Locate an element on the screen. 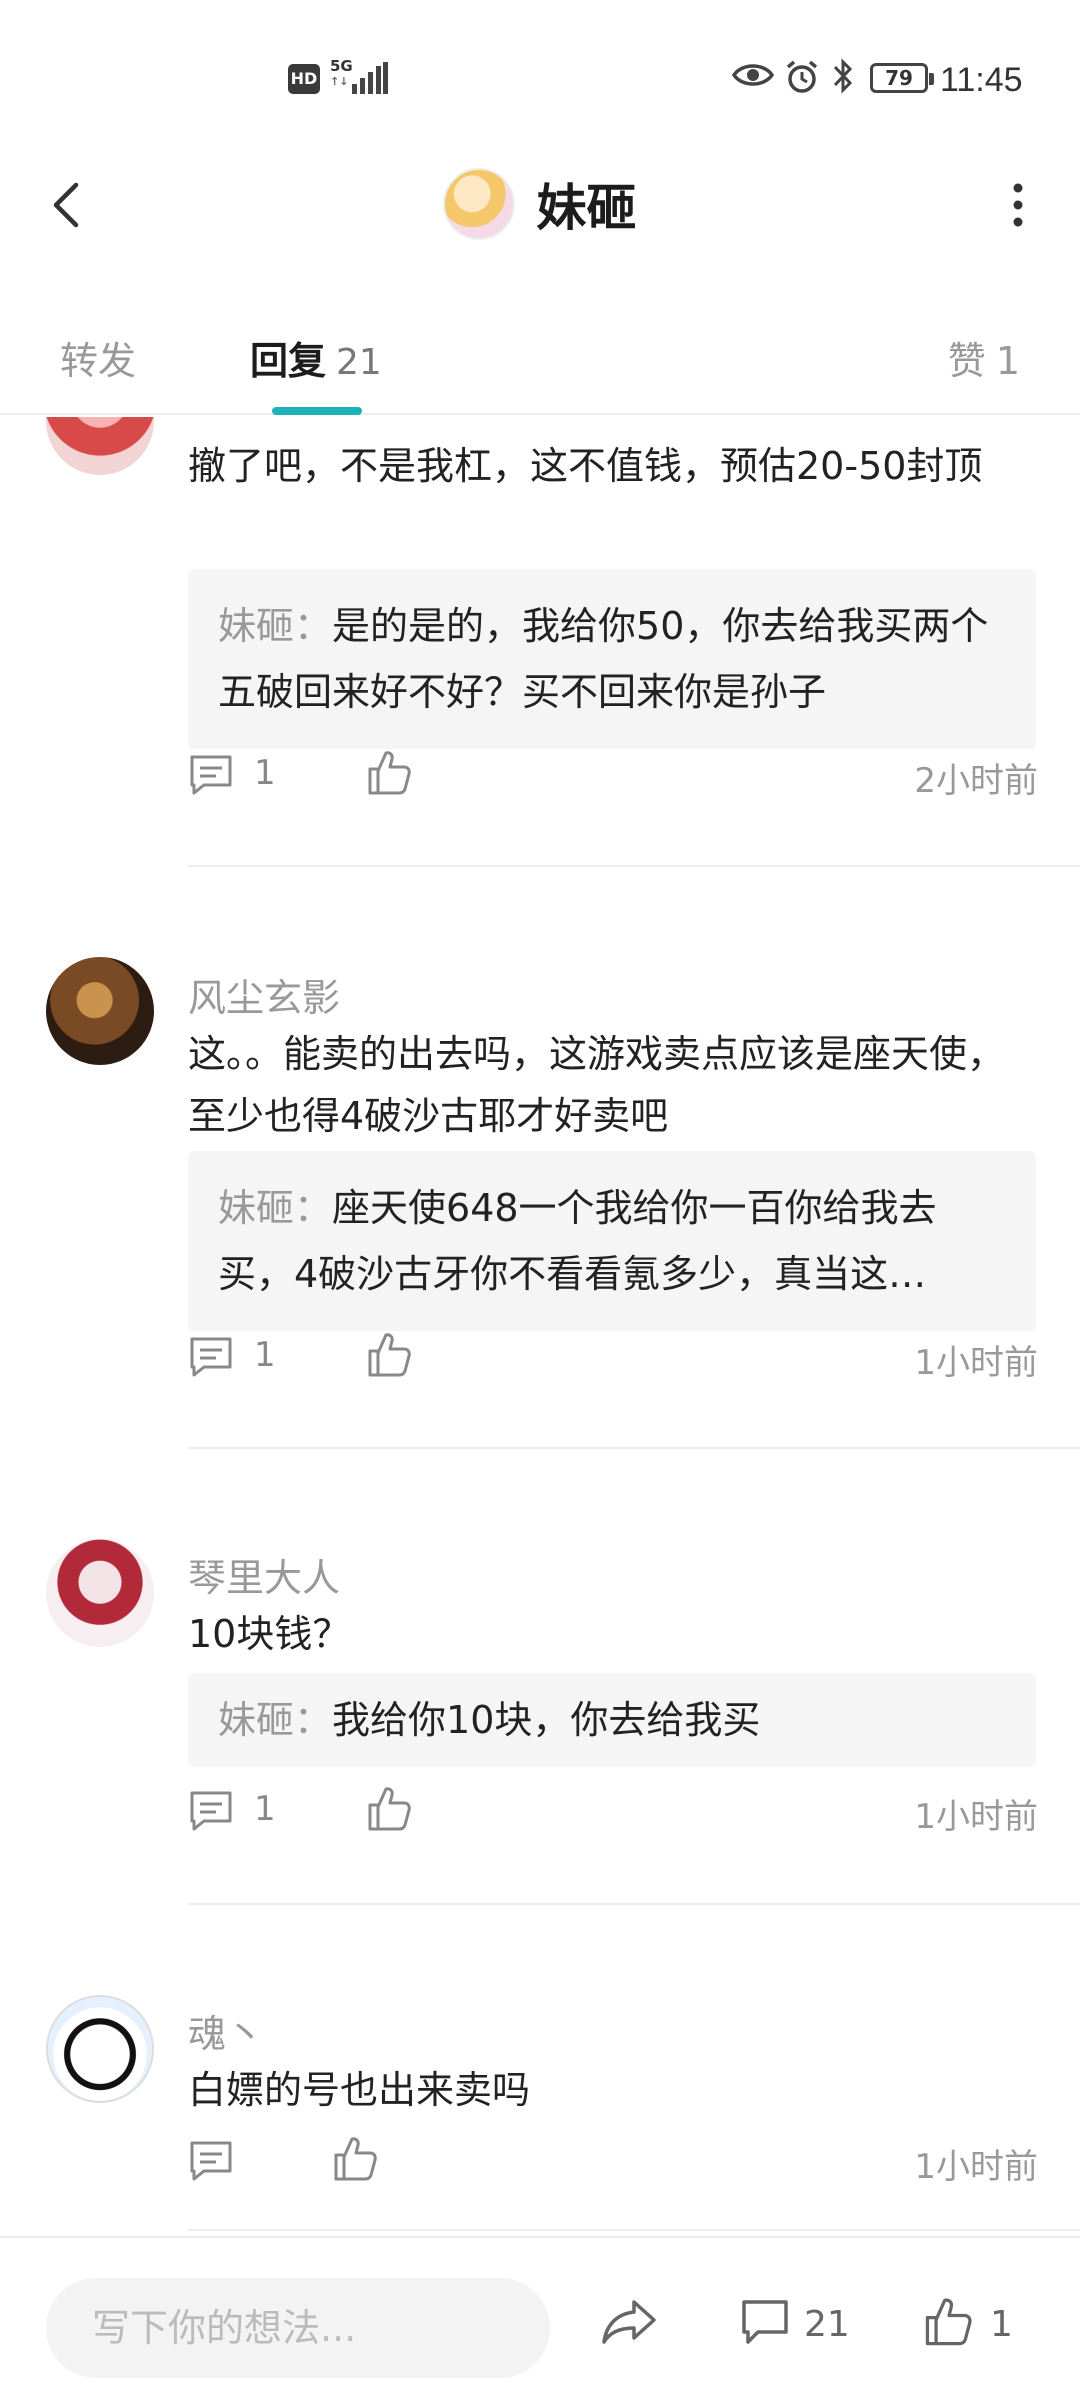 This screenshot has width=1080, height=2400. bottom-action-bar: 21 1 is located at coordinates (540, 2318).